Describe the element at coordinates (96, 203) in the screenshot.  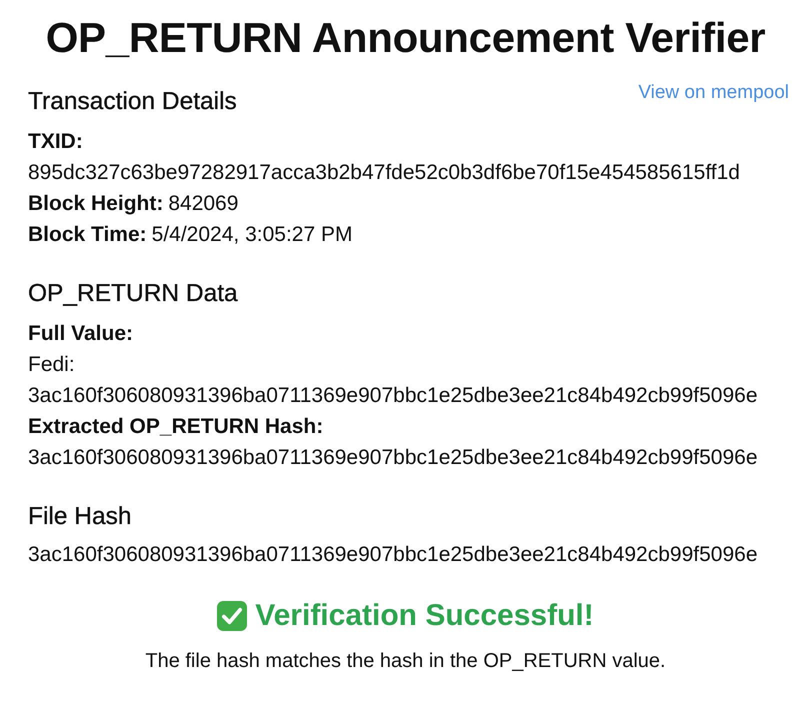
I see `field-label: Block Height:` at that location.